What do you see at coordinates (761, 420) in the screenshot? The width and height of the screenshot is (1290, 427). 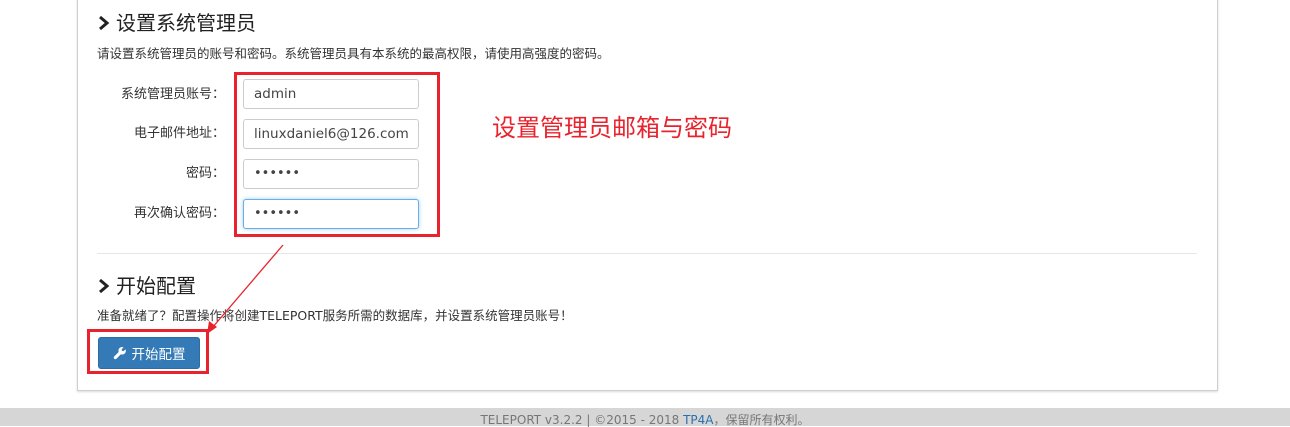 I see `footer-rights: ，保留所有权利。` at bounding box center [761, 420].